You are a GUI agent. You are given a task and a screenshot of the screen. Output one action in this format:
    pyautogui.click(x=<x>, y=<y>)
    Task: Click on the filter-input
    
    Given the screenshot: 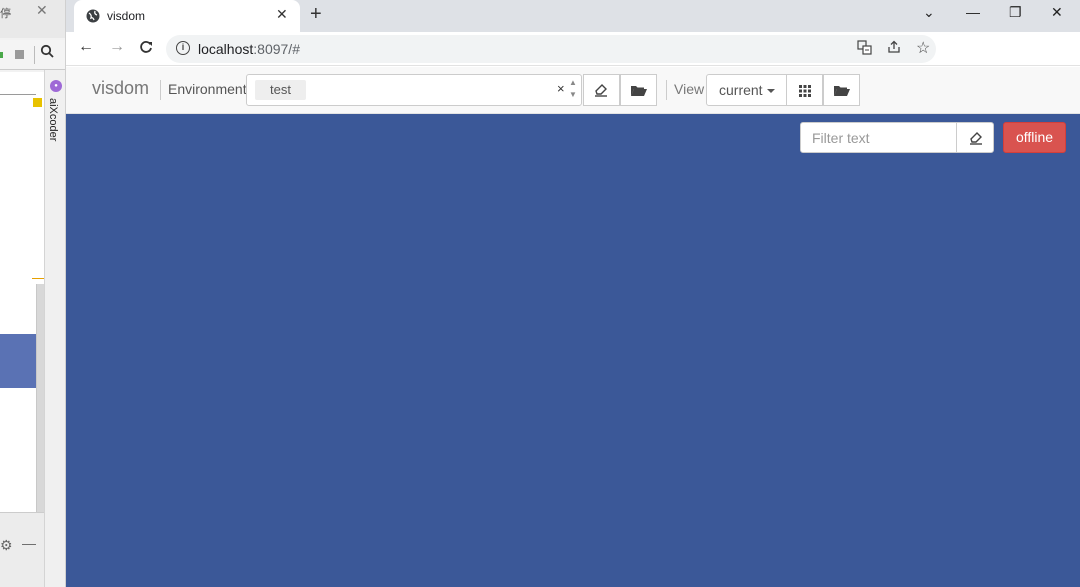 What is the action you would take?
    pyautogui.click(x=878, y=137)
    